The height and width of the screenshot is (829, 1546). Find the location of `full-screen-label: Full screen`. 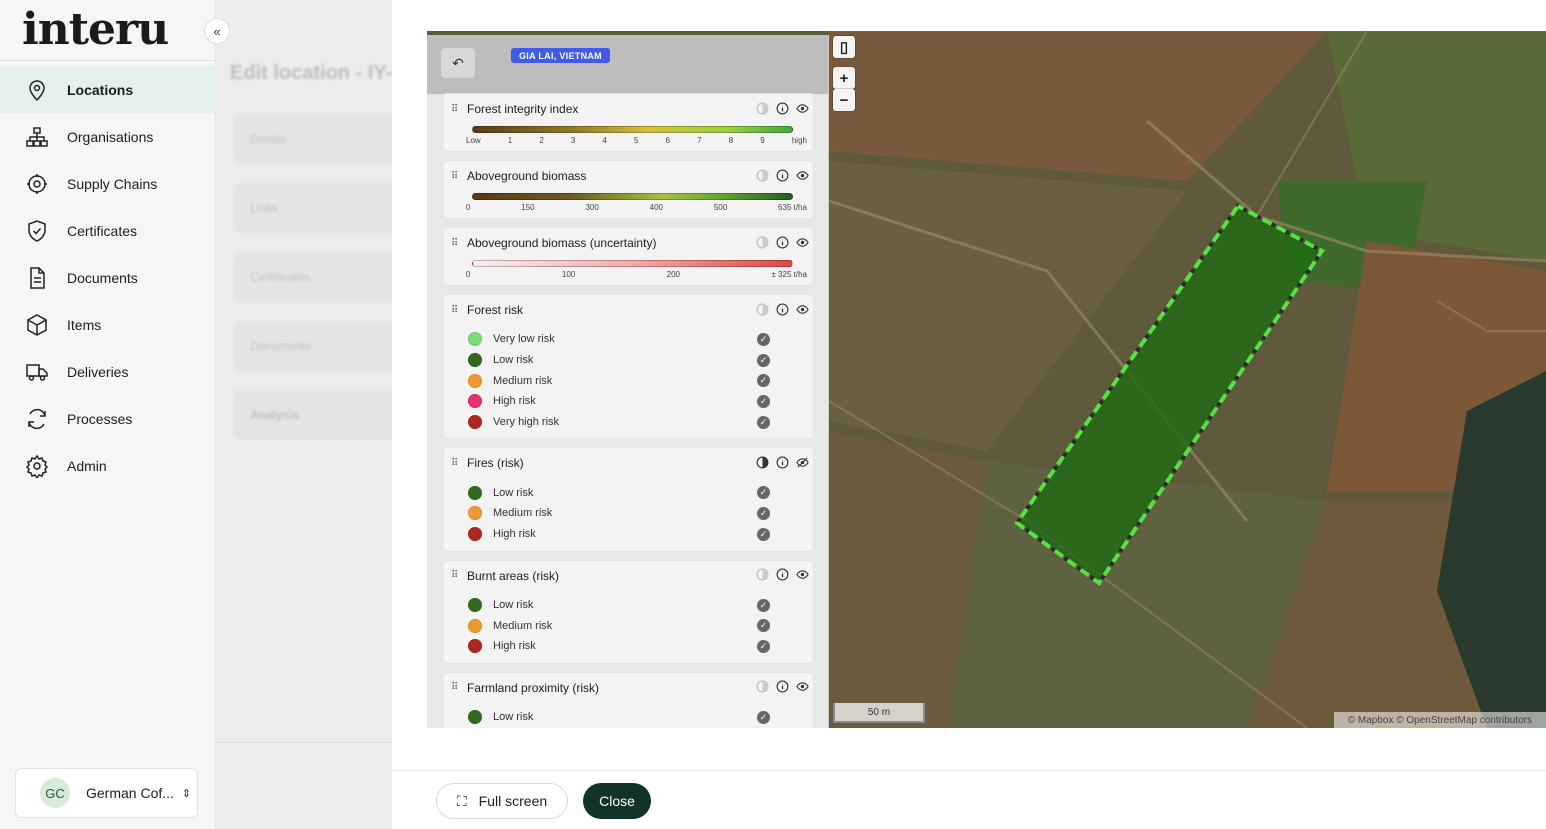

full-screen-label: Full screen is located at coordinates (513, 801).